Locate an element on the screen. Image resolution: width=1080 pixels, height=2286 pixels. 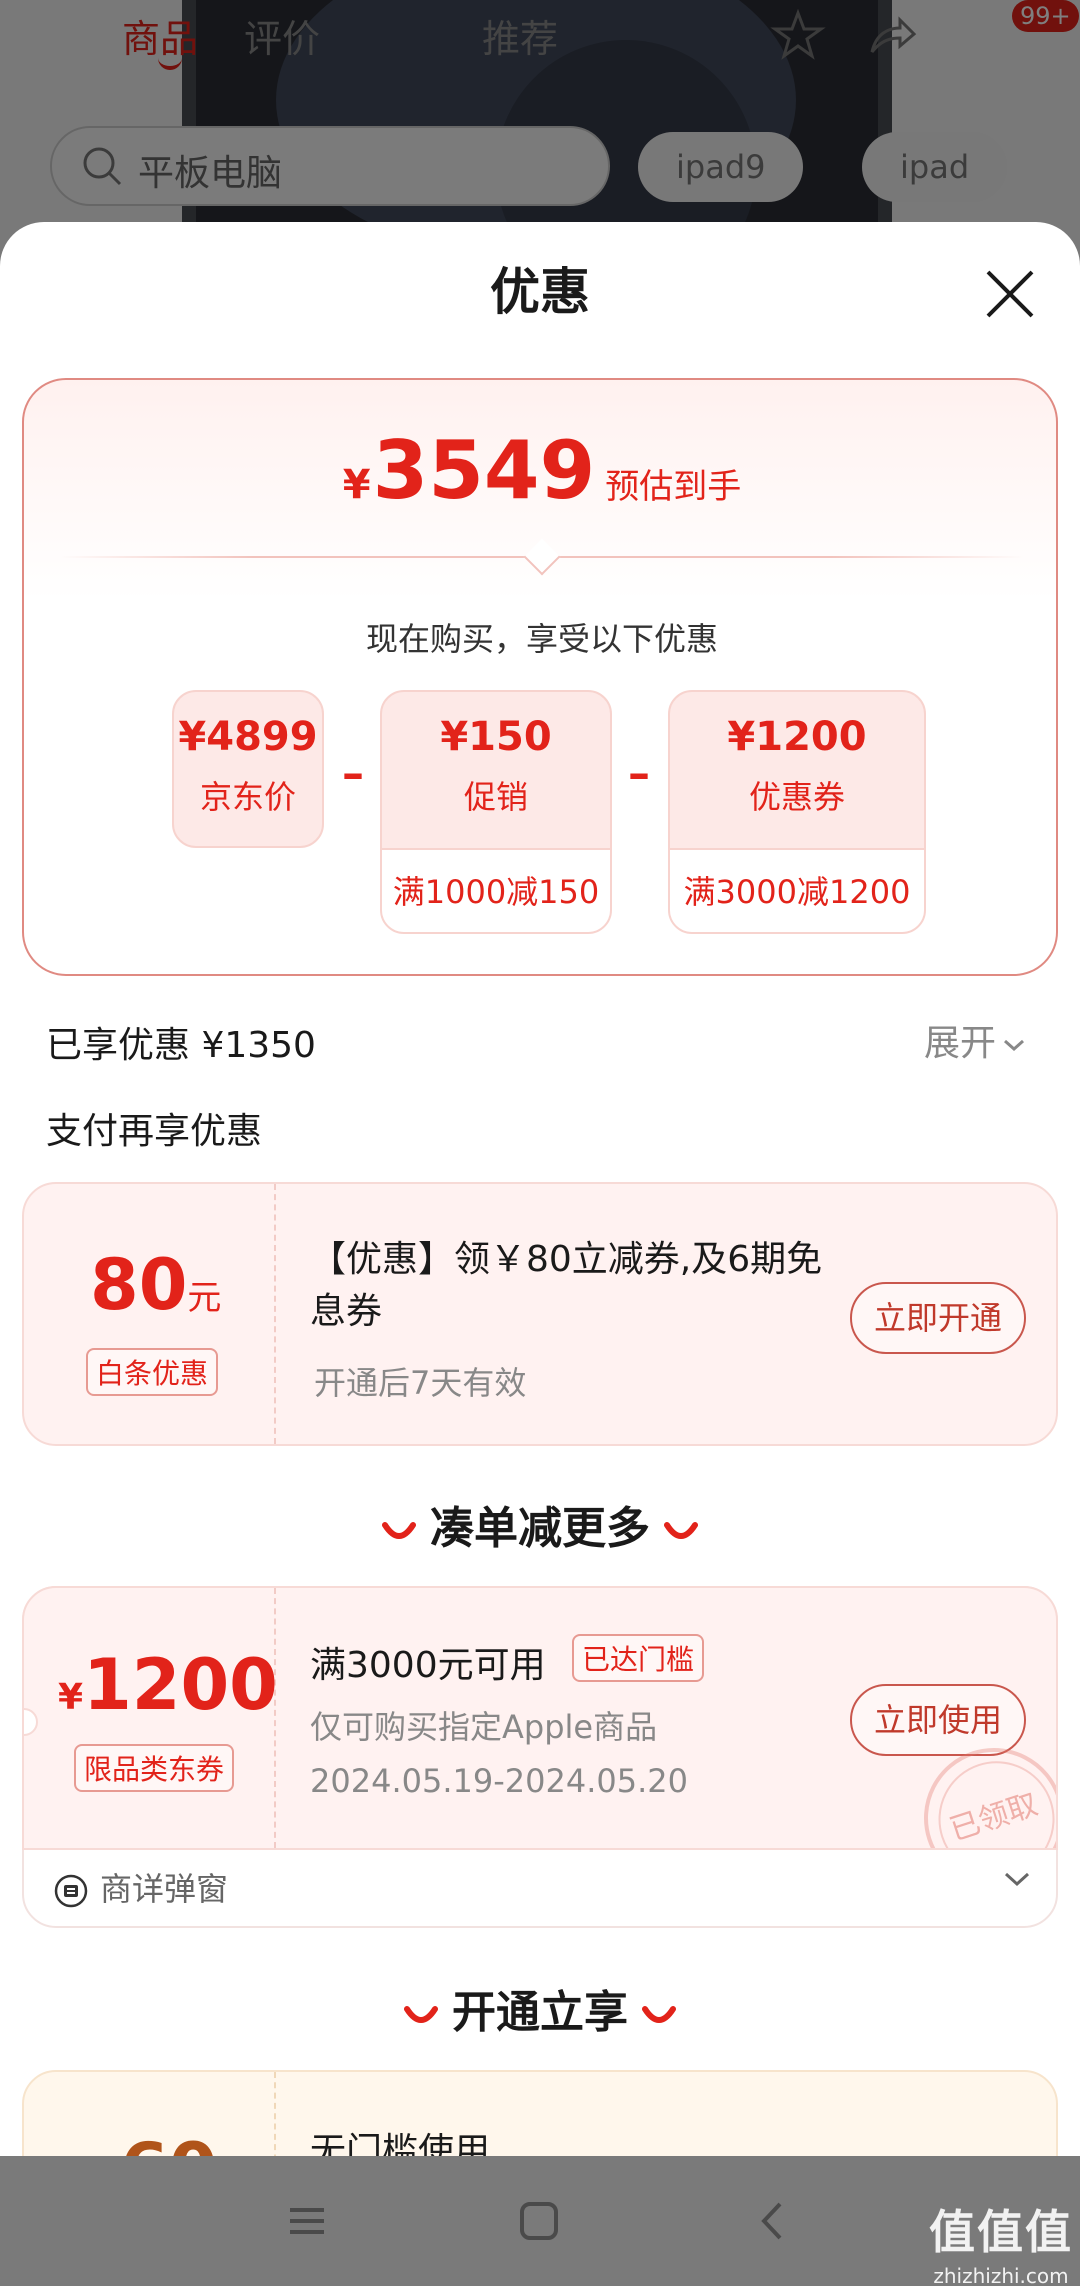
close-icon is located at coordinates (1010, 294).